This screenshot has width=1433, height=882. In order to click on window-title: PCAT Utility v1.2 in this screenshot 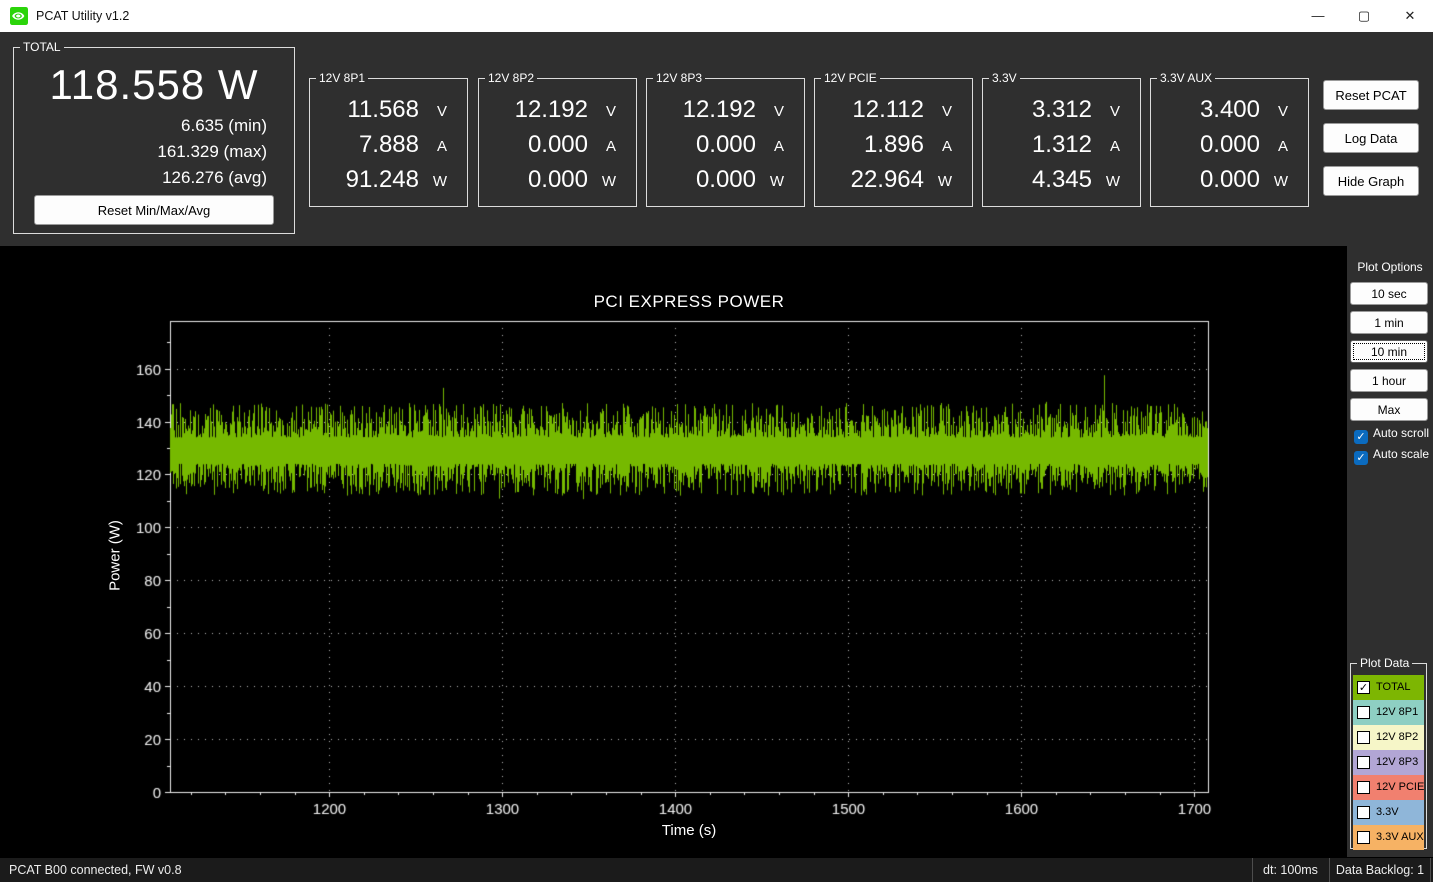, I will do `click(83, 16)`.